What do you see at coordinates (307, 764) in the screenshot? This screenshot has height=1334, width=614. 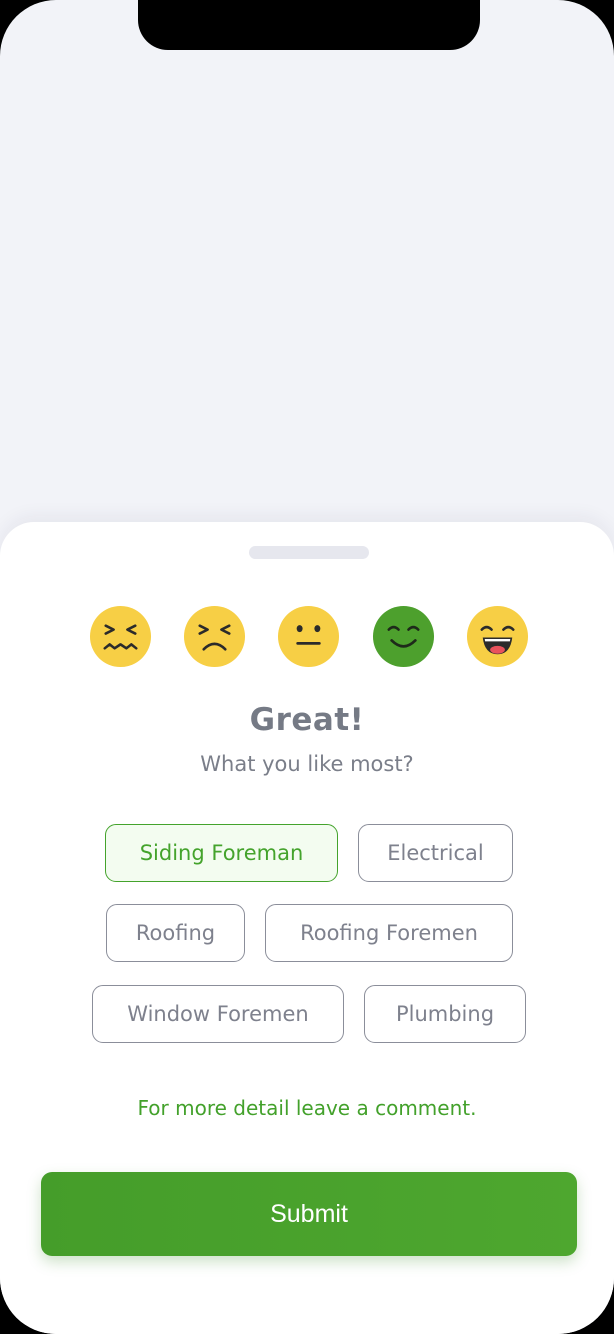 I see `rating-subheading: What you like most?` at bounding box center [307, 764].